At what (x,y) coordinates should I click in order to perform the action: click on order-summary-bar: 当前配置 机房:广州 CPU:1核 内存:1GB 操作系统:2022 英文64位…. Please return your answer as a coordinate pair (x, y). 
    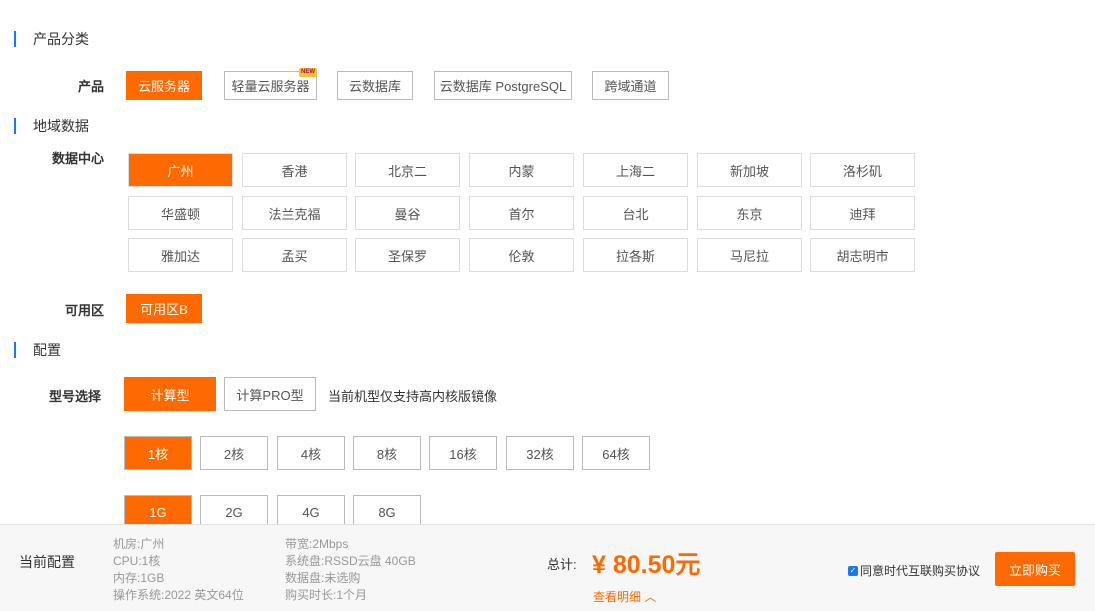
    Looking at the image, I should click on (547, 567).